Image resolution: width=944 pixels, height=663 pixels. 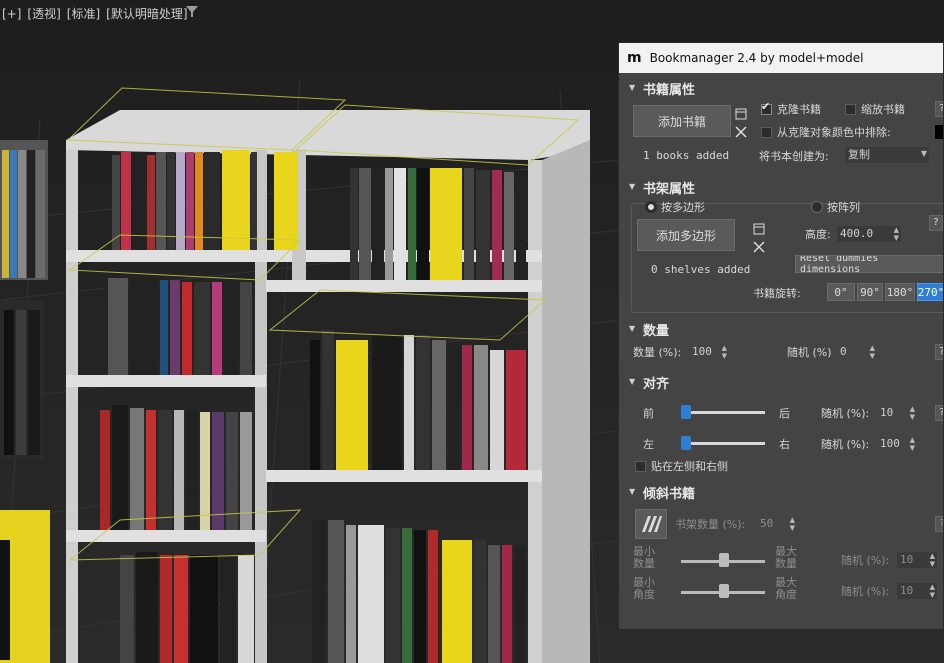 What do you see at coordinates (777, 293) in the screenshot?
I see `rotation-label: 书籍旋转:` at bounding box center [777, 293].